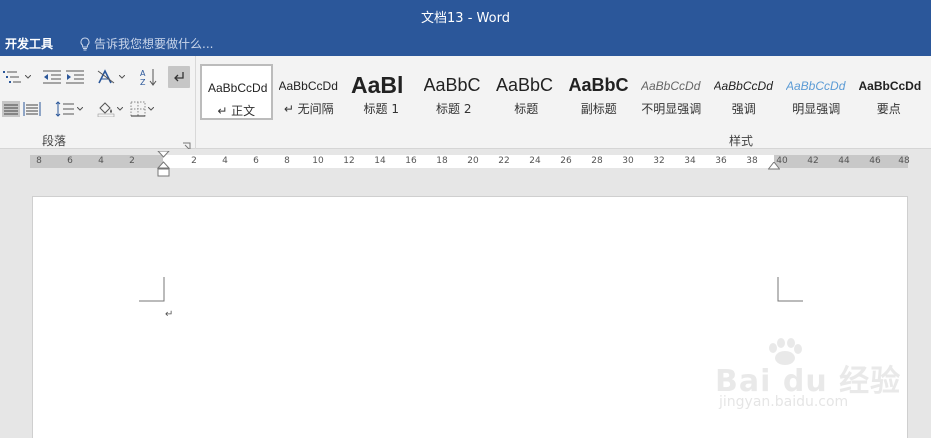 The image size is (931, 438). I want to click on ruler-label: 30, so click(628, 161).